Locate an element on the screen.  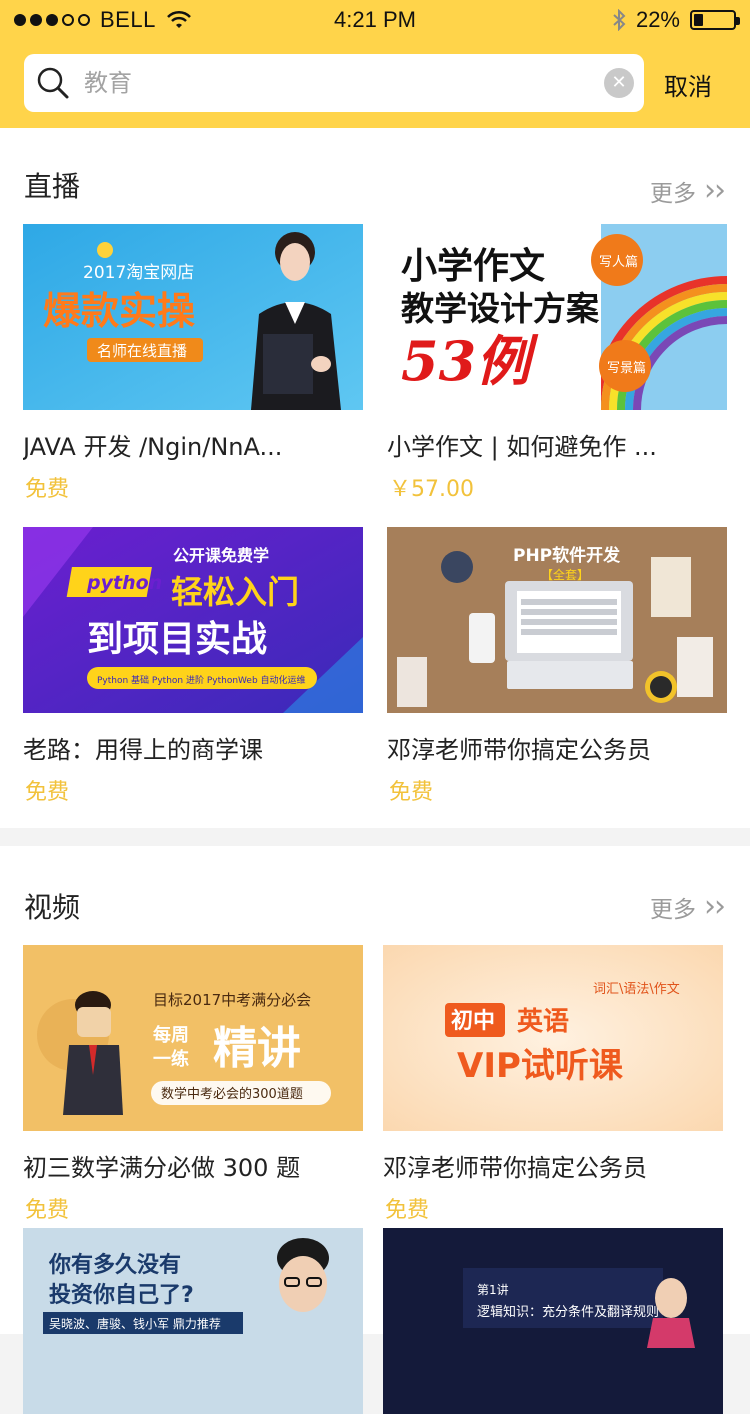
thumb-text: 数学中考必会的300道题 is located at coordinates (232, 1094).